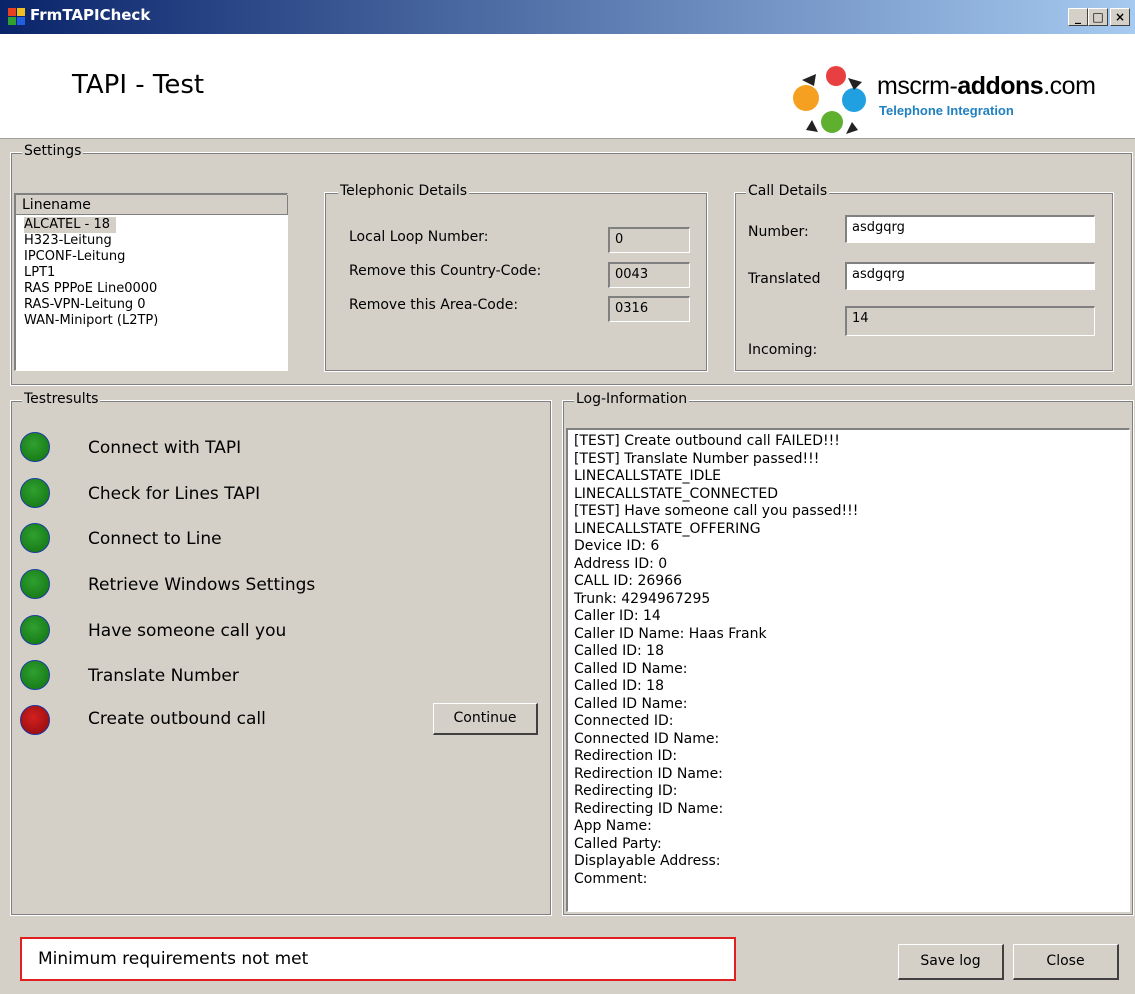 This screenshot has width=1135, height=994. I want to click on log-line: [TEST] Translate Number passed!!!, so click(697, 458).